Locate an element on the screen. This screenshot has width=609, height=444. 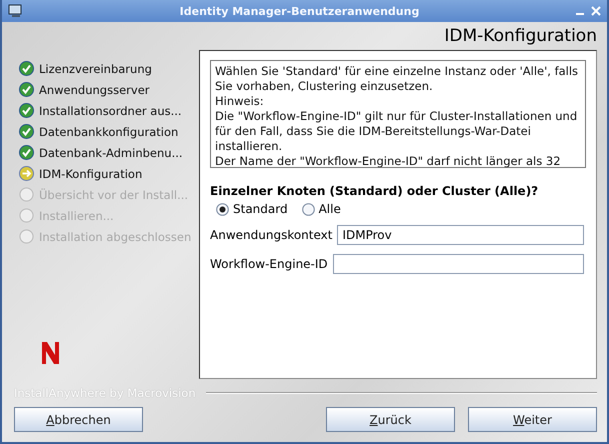
page-heading: IDM-Konfiguration is located at coordinates (520, 36).